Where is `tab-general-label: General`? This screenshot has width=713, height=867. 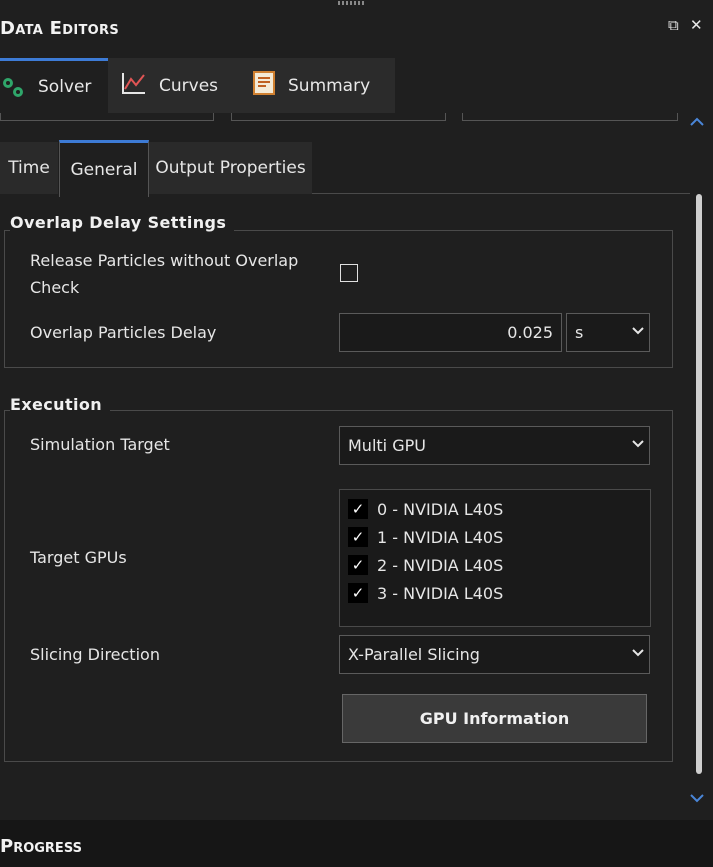 tab-general-label: General is located at coordinates (104, 170).